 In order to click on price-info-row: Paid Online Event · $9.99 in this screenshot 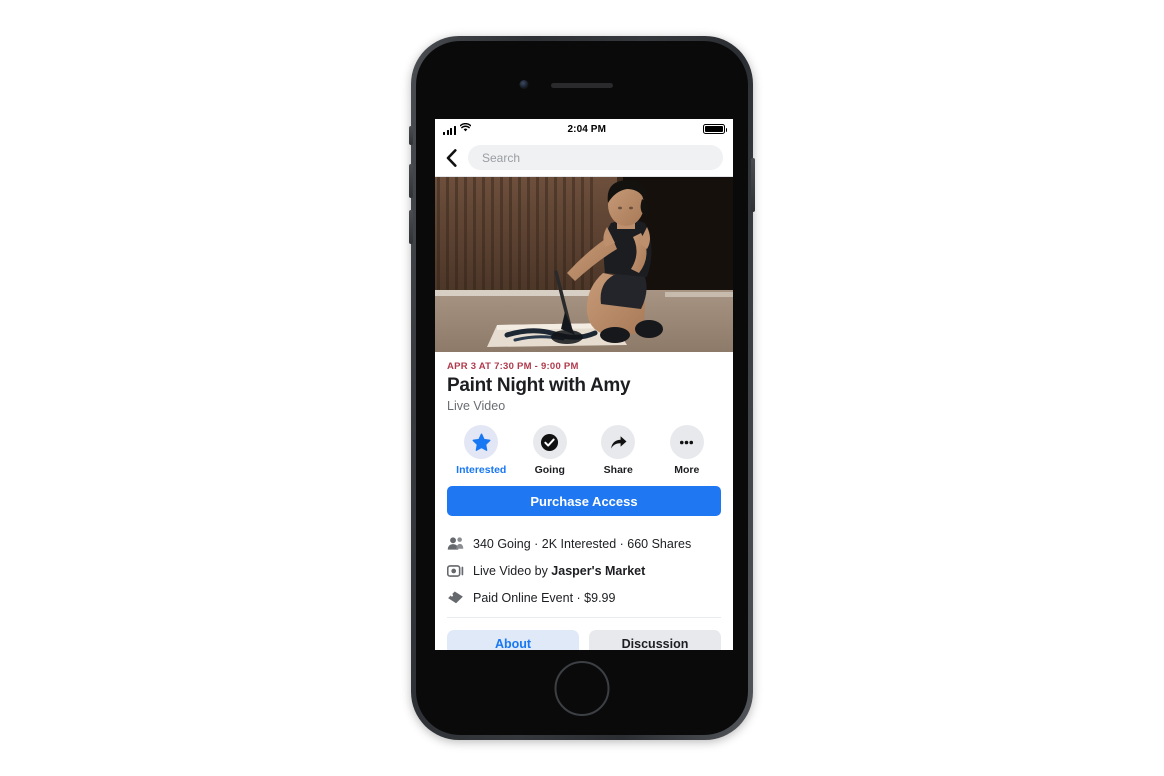, I will do `click(584, 597)`.